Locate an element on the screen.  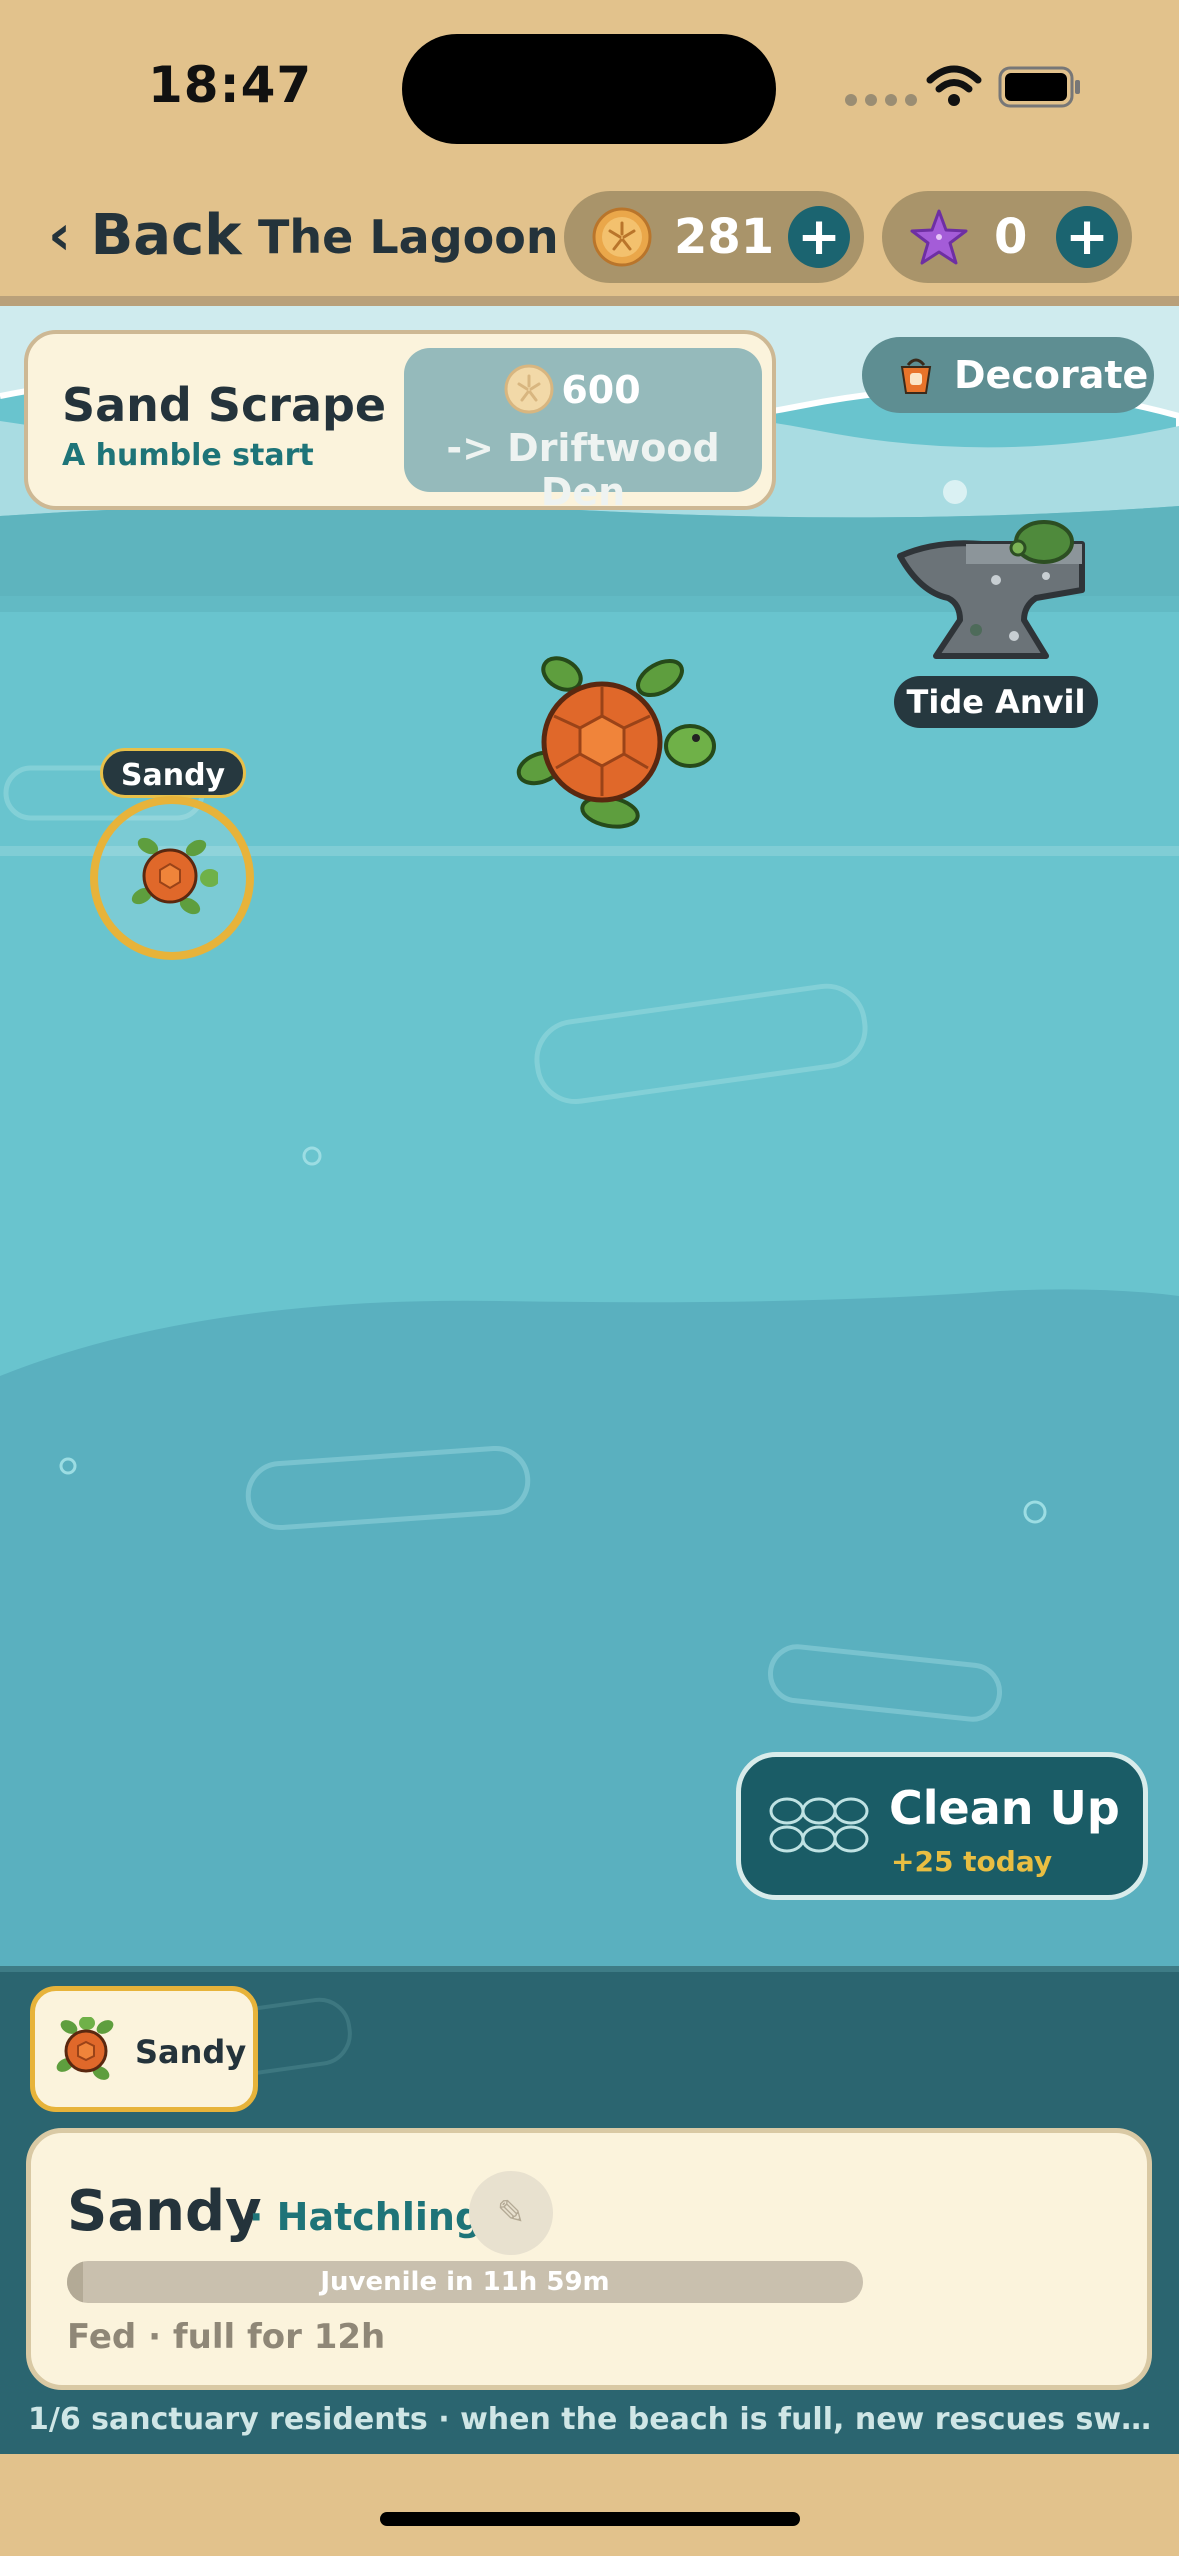
starfish-balance: 0 + is located at coordinates (1007, 237).